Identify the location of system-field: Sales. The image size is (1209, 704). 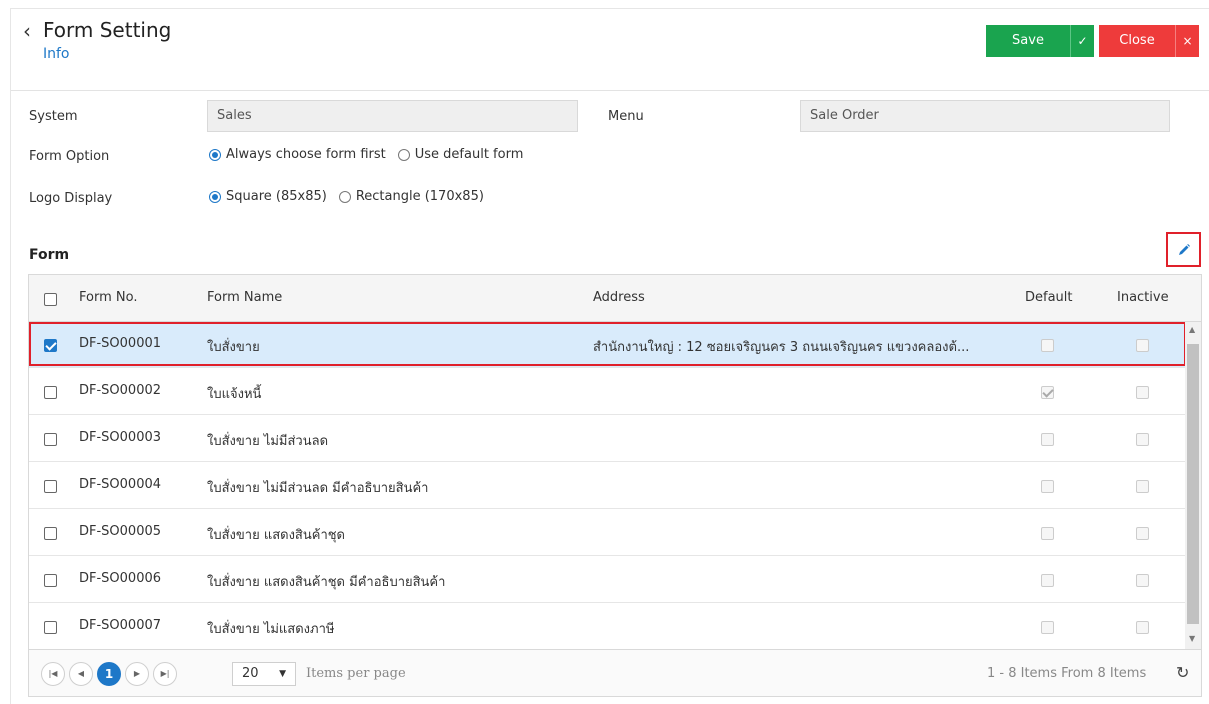
(392, 116).